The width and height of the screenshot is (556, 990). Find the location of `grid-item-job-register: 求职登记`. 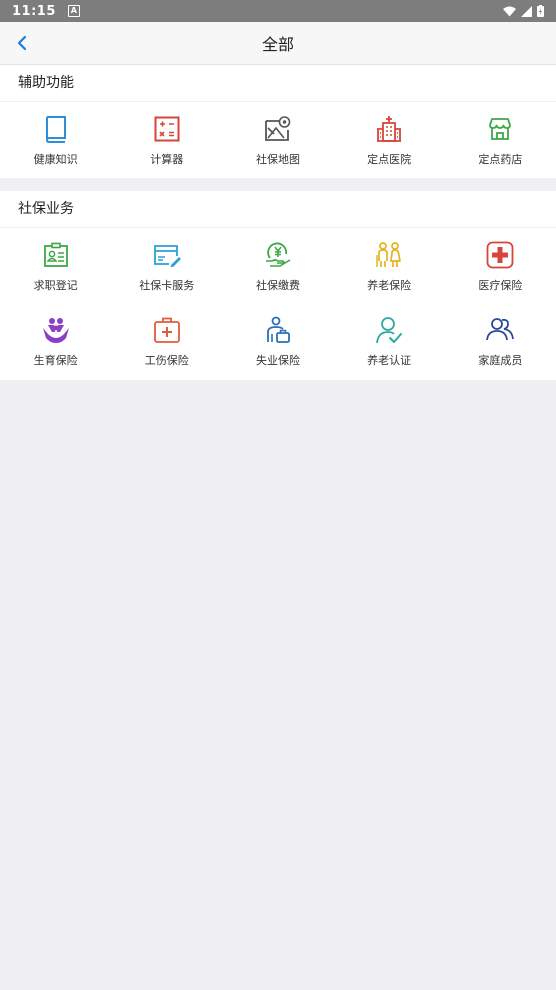

grid-item-job-register: 求职登记 is located at coordinates (55, 265).